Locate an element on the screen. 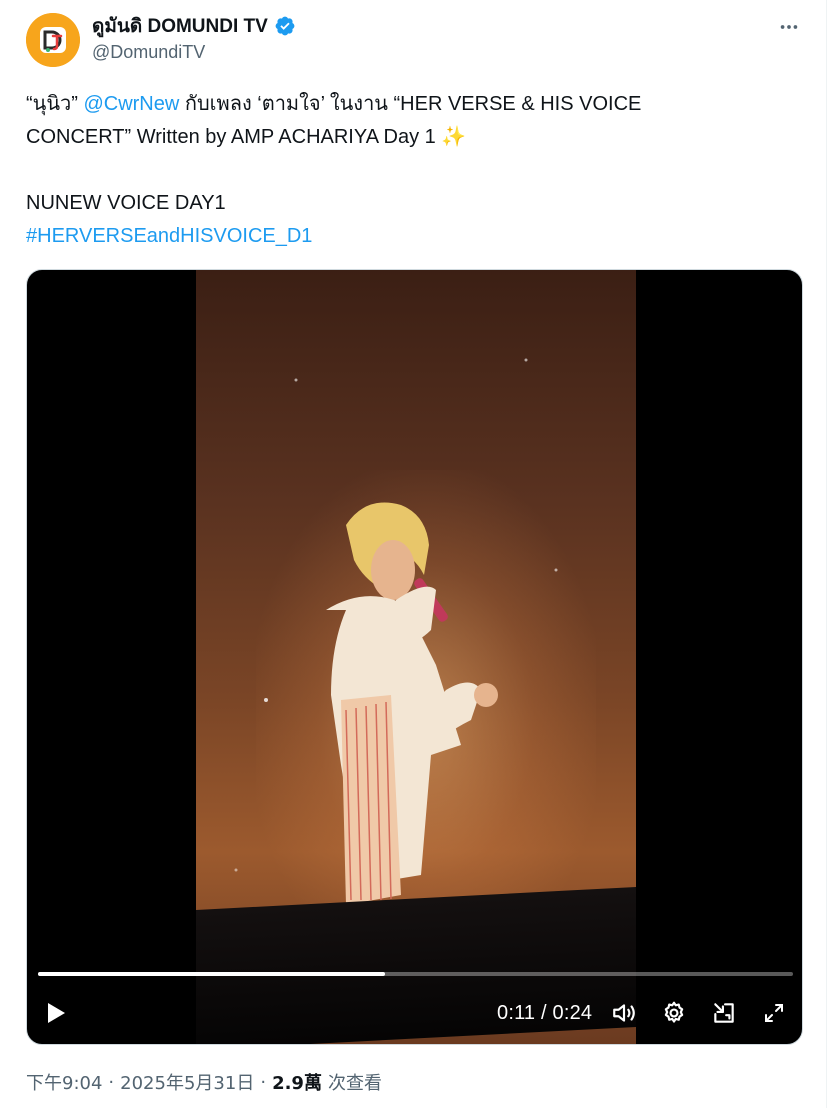 The image size is (827, 1108). more-horizontal-icon is located at coordinates (789, 27).